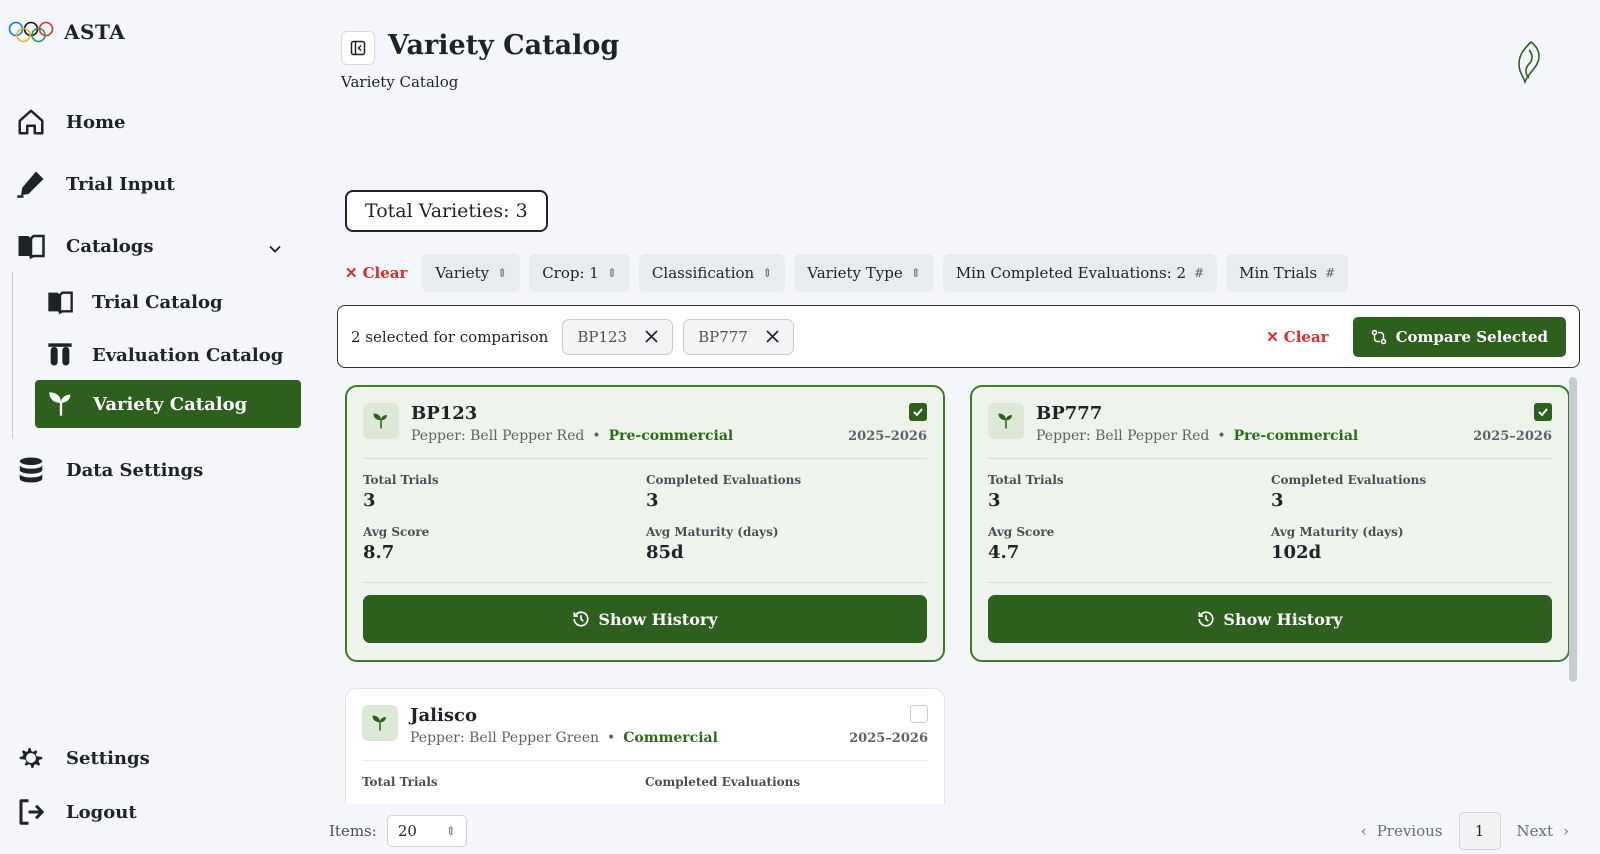  I want to click on selected-chip-label: BP777, so click(723, 336).